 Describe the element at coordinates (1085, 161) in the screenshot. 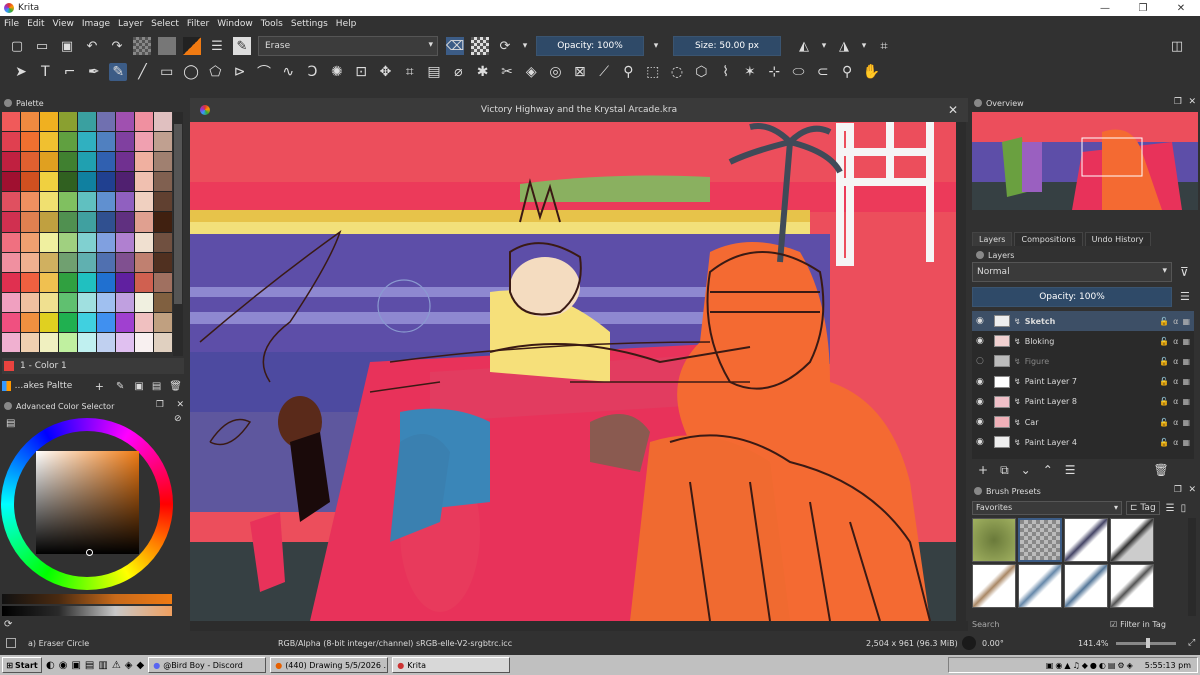

I see `overview-thumbnail` at that location.